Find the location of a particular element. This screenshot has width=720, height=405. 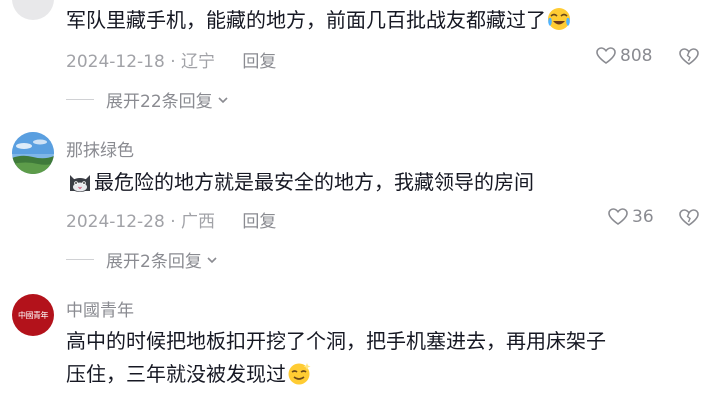

like-count: 36 is located at coordinates (643, 217).